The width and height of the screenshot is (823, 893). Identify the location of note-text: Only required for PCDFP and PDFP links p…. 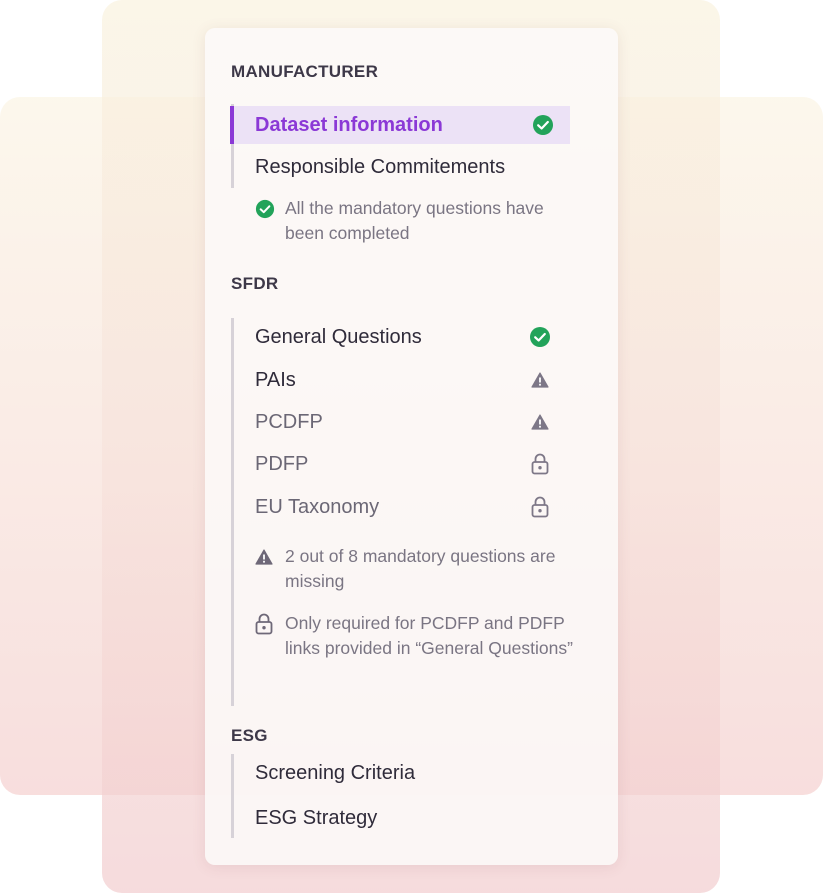
(429, 635).